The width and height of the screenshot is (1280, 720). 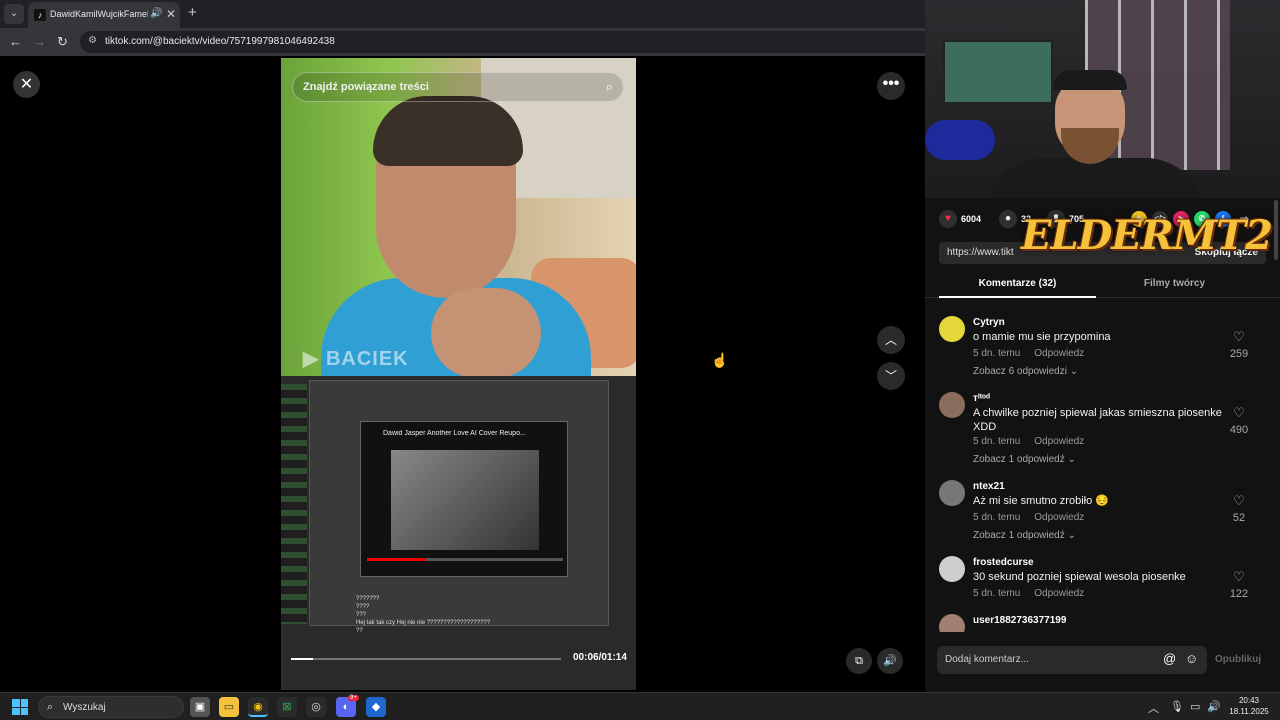 What do you see at coordinates (62, 42) in the screenshot?
I see `reload-icon: ↻` at bounding box center [62, 42].